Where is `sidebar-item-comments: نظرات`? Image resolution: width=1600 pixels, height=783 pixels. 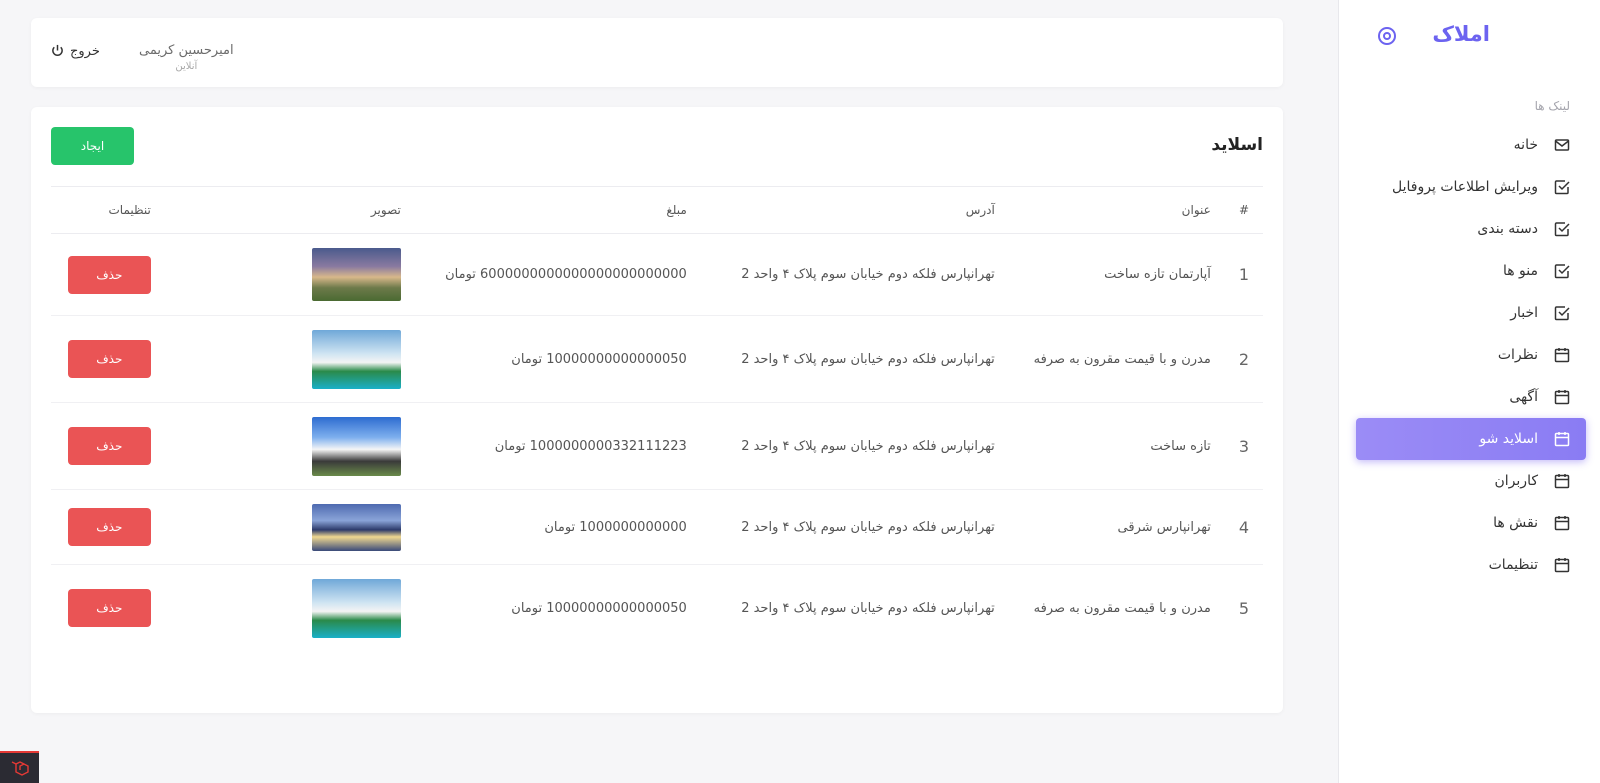
sidebar-item-comments: نظرات is located at coordinates (1471, 355).